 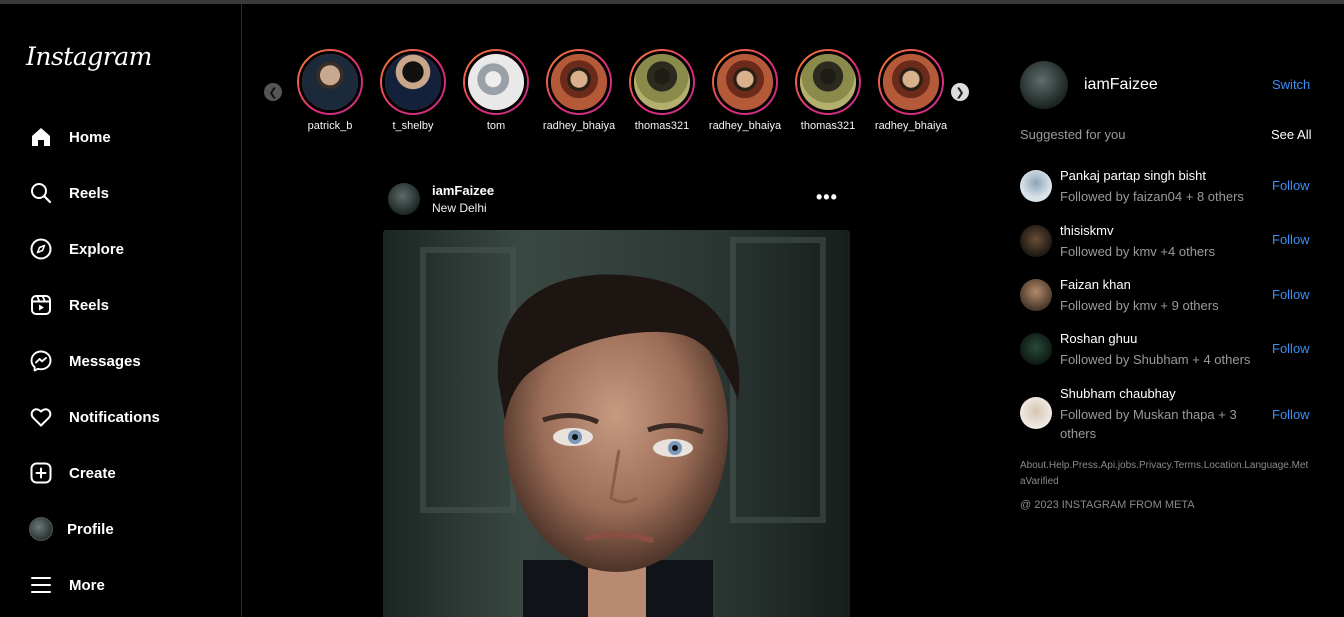 I want to click on sidebar-item-notifications: Notifications, so click(x=94, y=417).